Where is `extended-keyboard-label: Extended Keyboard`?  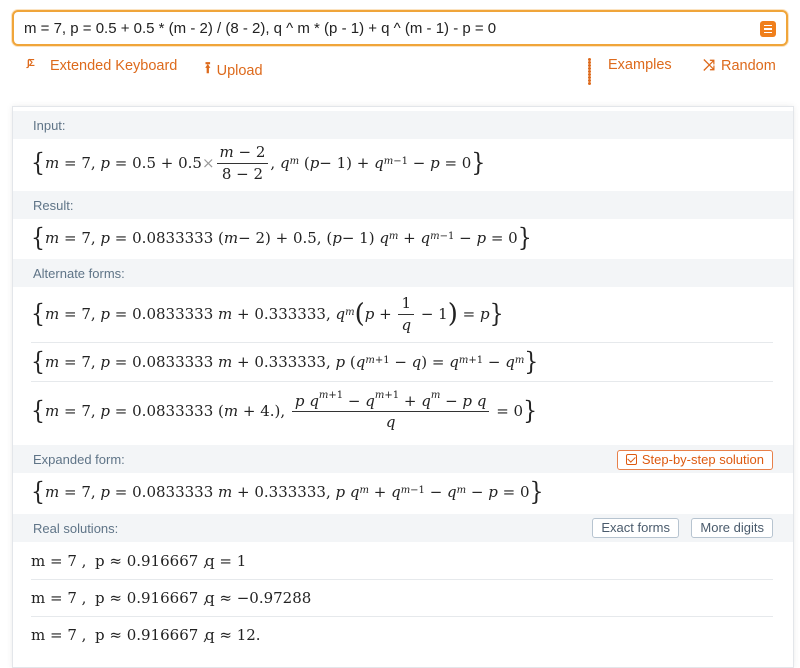 extended-keyboard-label: Extended Keyboard is located at coordinates (114, 65).